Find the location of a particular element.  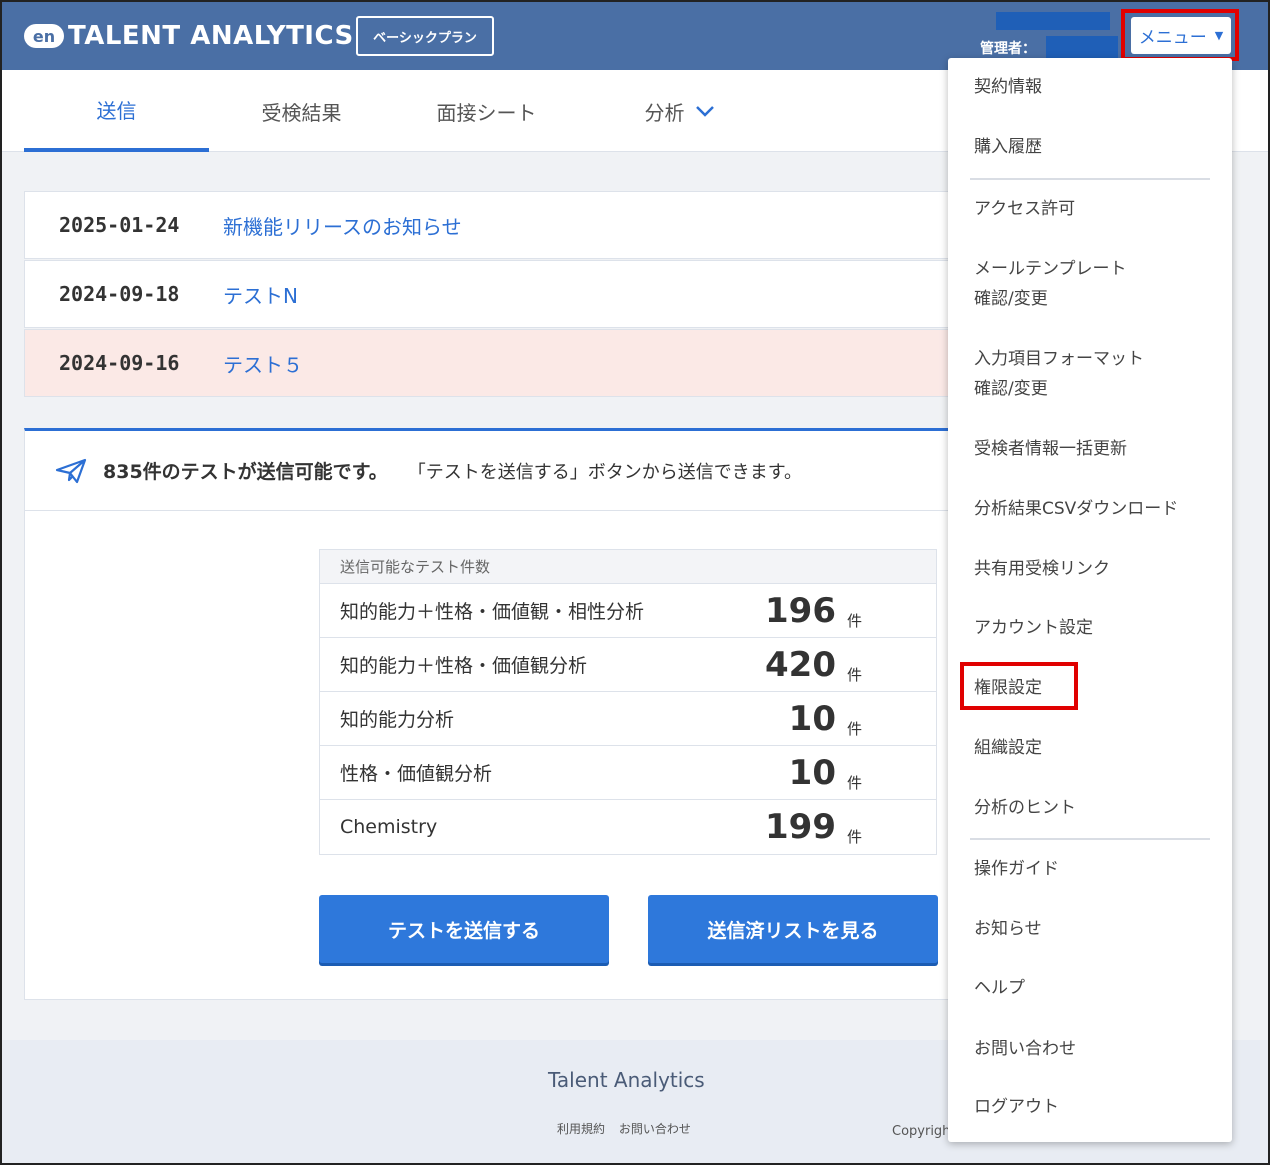

caret-down-icon: ▼ is located at coordinates (1219, 35).